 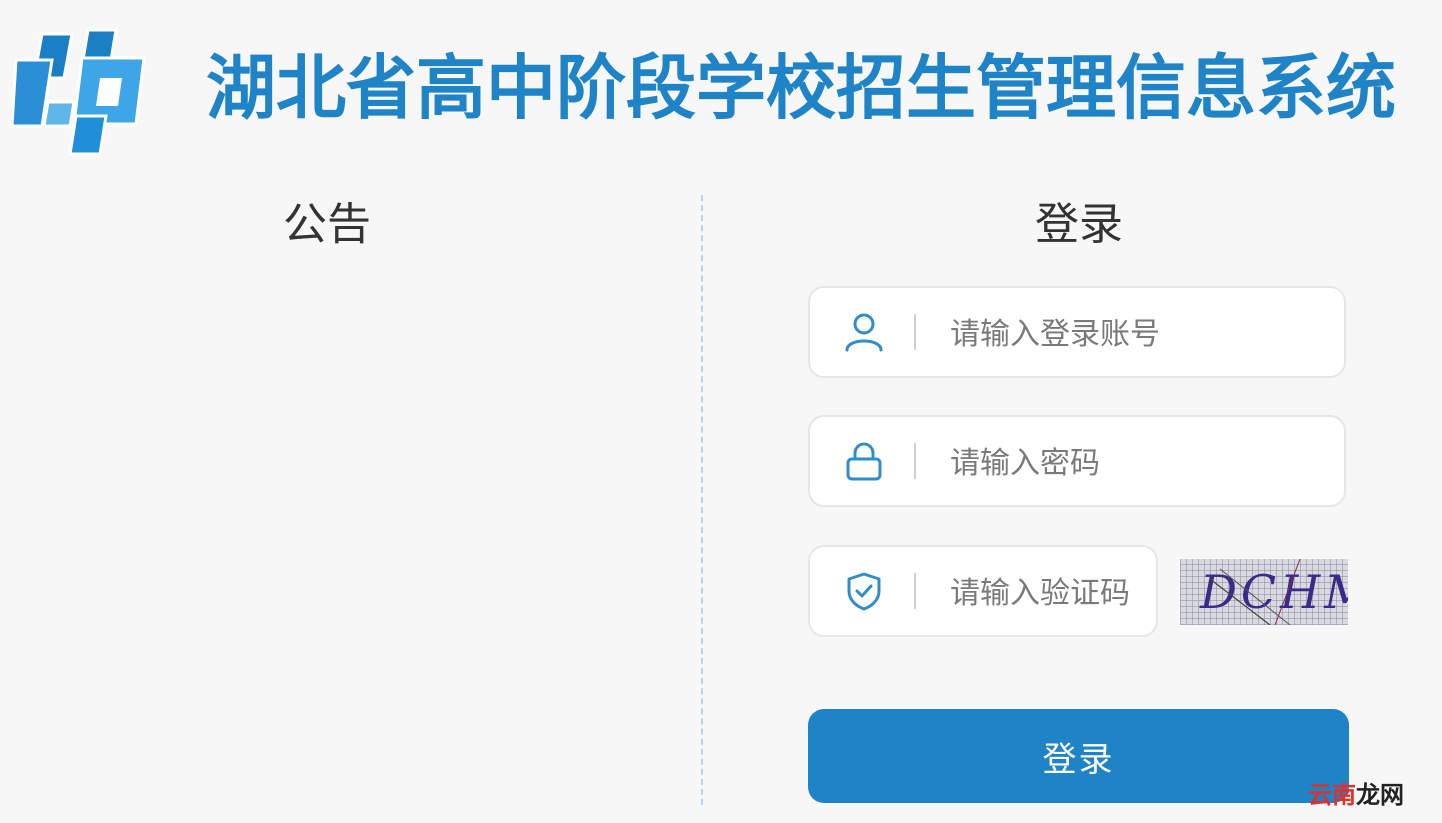 What do you see at coordinates (1380, 795) in the screenshot?
I see `watermark-part-2: 龙网` at bounding box center [1380, 795].